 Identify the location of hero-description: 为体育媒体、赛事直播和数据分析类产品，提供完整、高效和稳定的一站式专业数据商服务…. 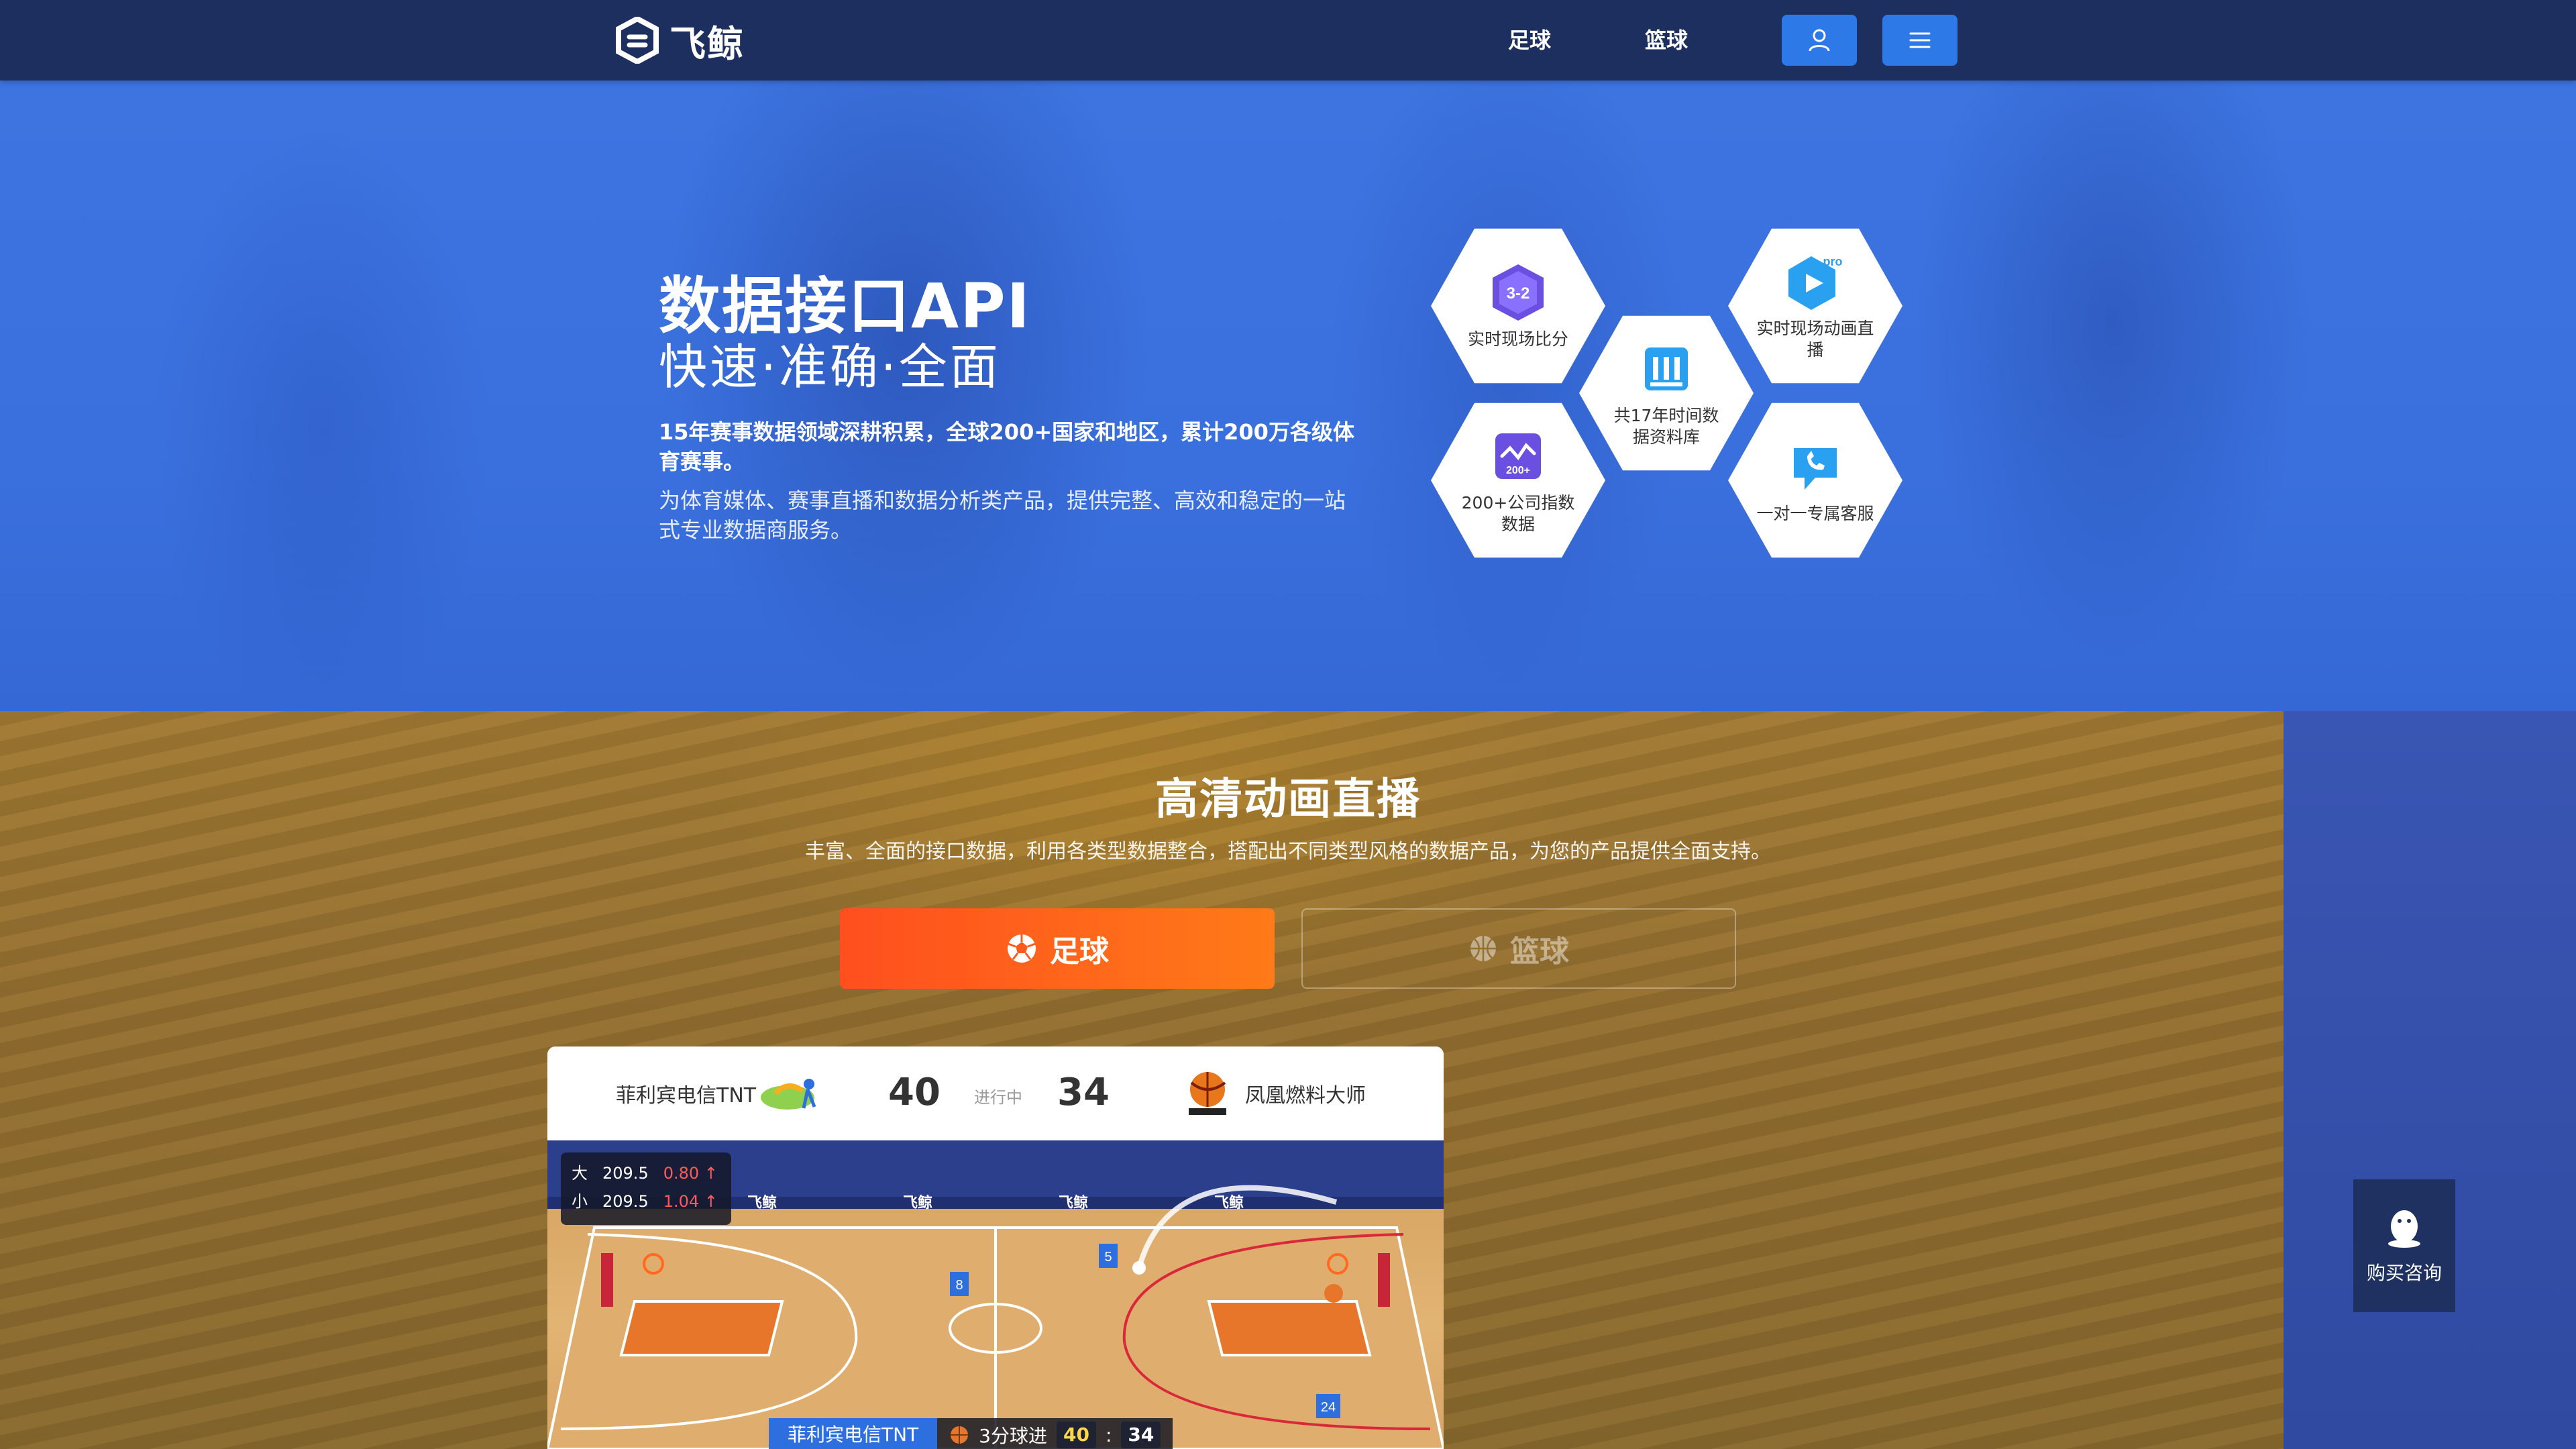
(1002, 515).